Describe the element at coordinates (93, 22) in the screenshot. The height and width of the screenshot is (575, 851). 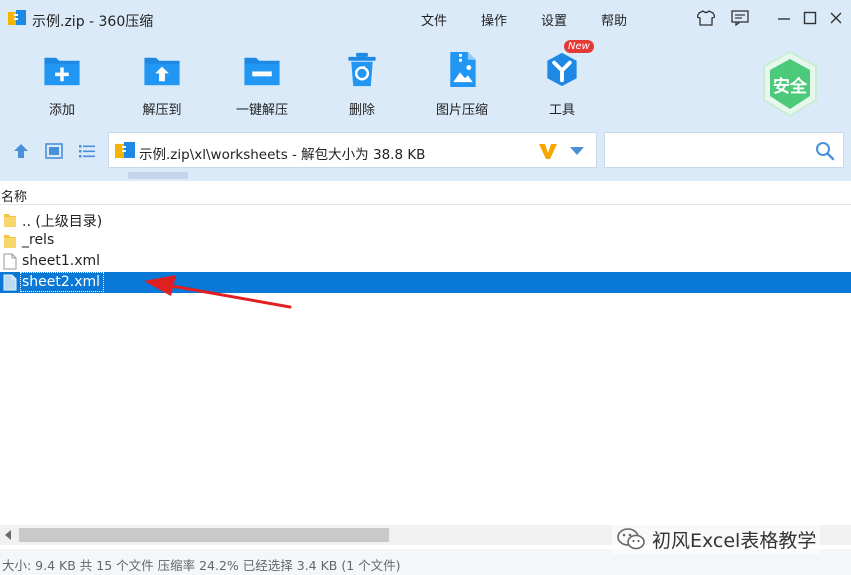
I see `window-title: 示例.zip - 360压缩` at that location.